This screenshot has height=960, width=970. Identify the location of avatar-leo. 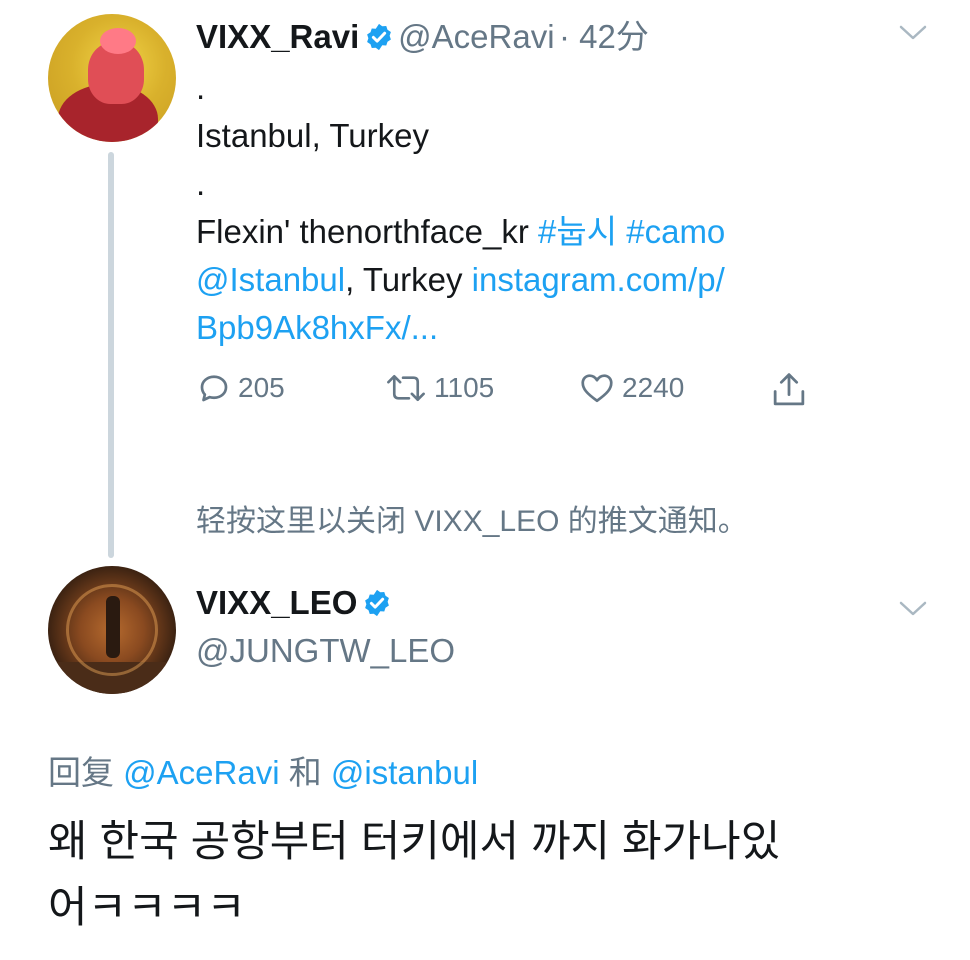
(112, 630).